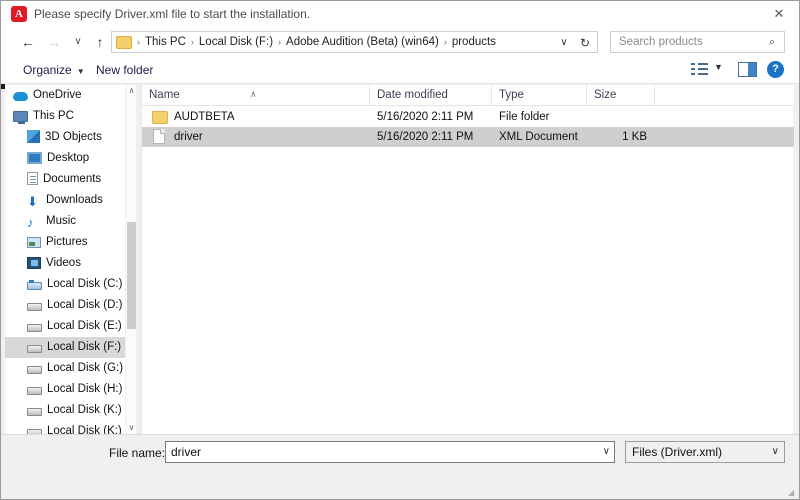 This screenshot has height=500, width=800. What do you see at coordinates (160, 117) in the screenshot?
I see `folder-icon` at bounding box center [160, 117].